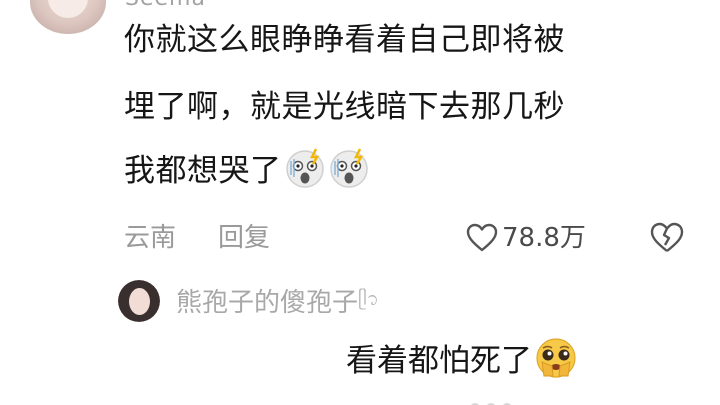 This screenshot has height=405, width=720. What do you see at coordinates (368, 299) in the screenshot?
I see `username-decoration: ᥫ᭡` at bounding box center [368, 299].